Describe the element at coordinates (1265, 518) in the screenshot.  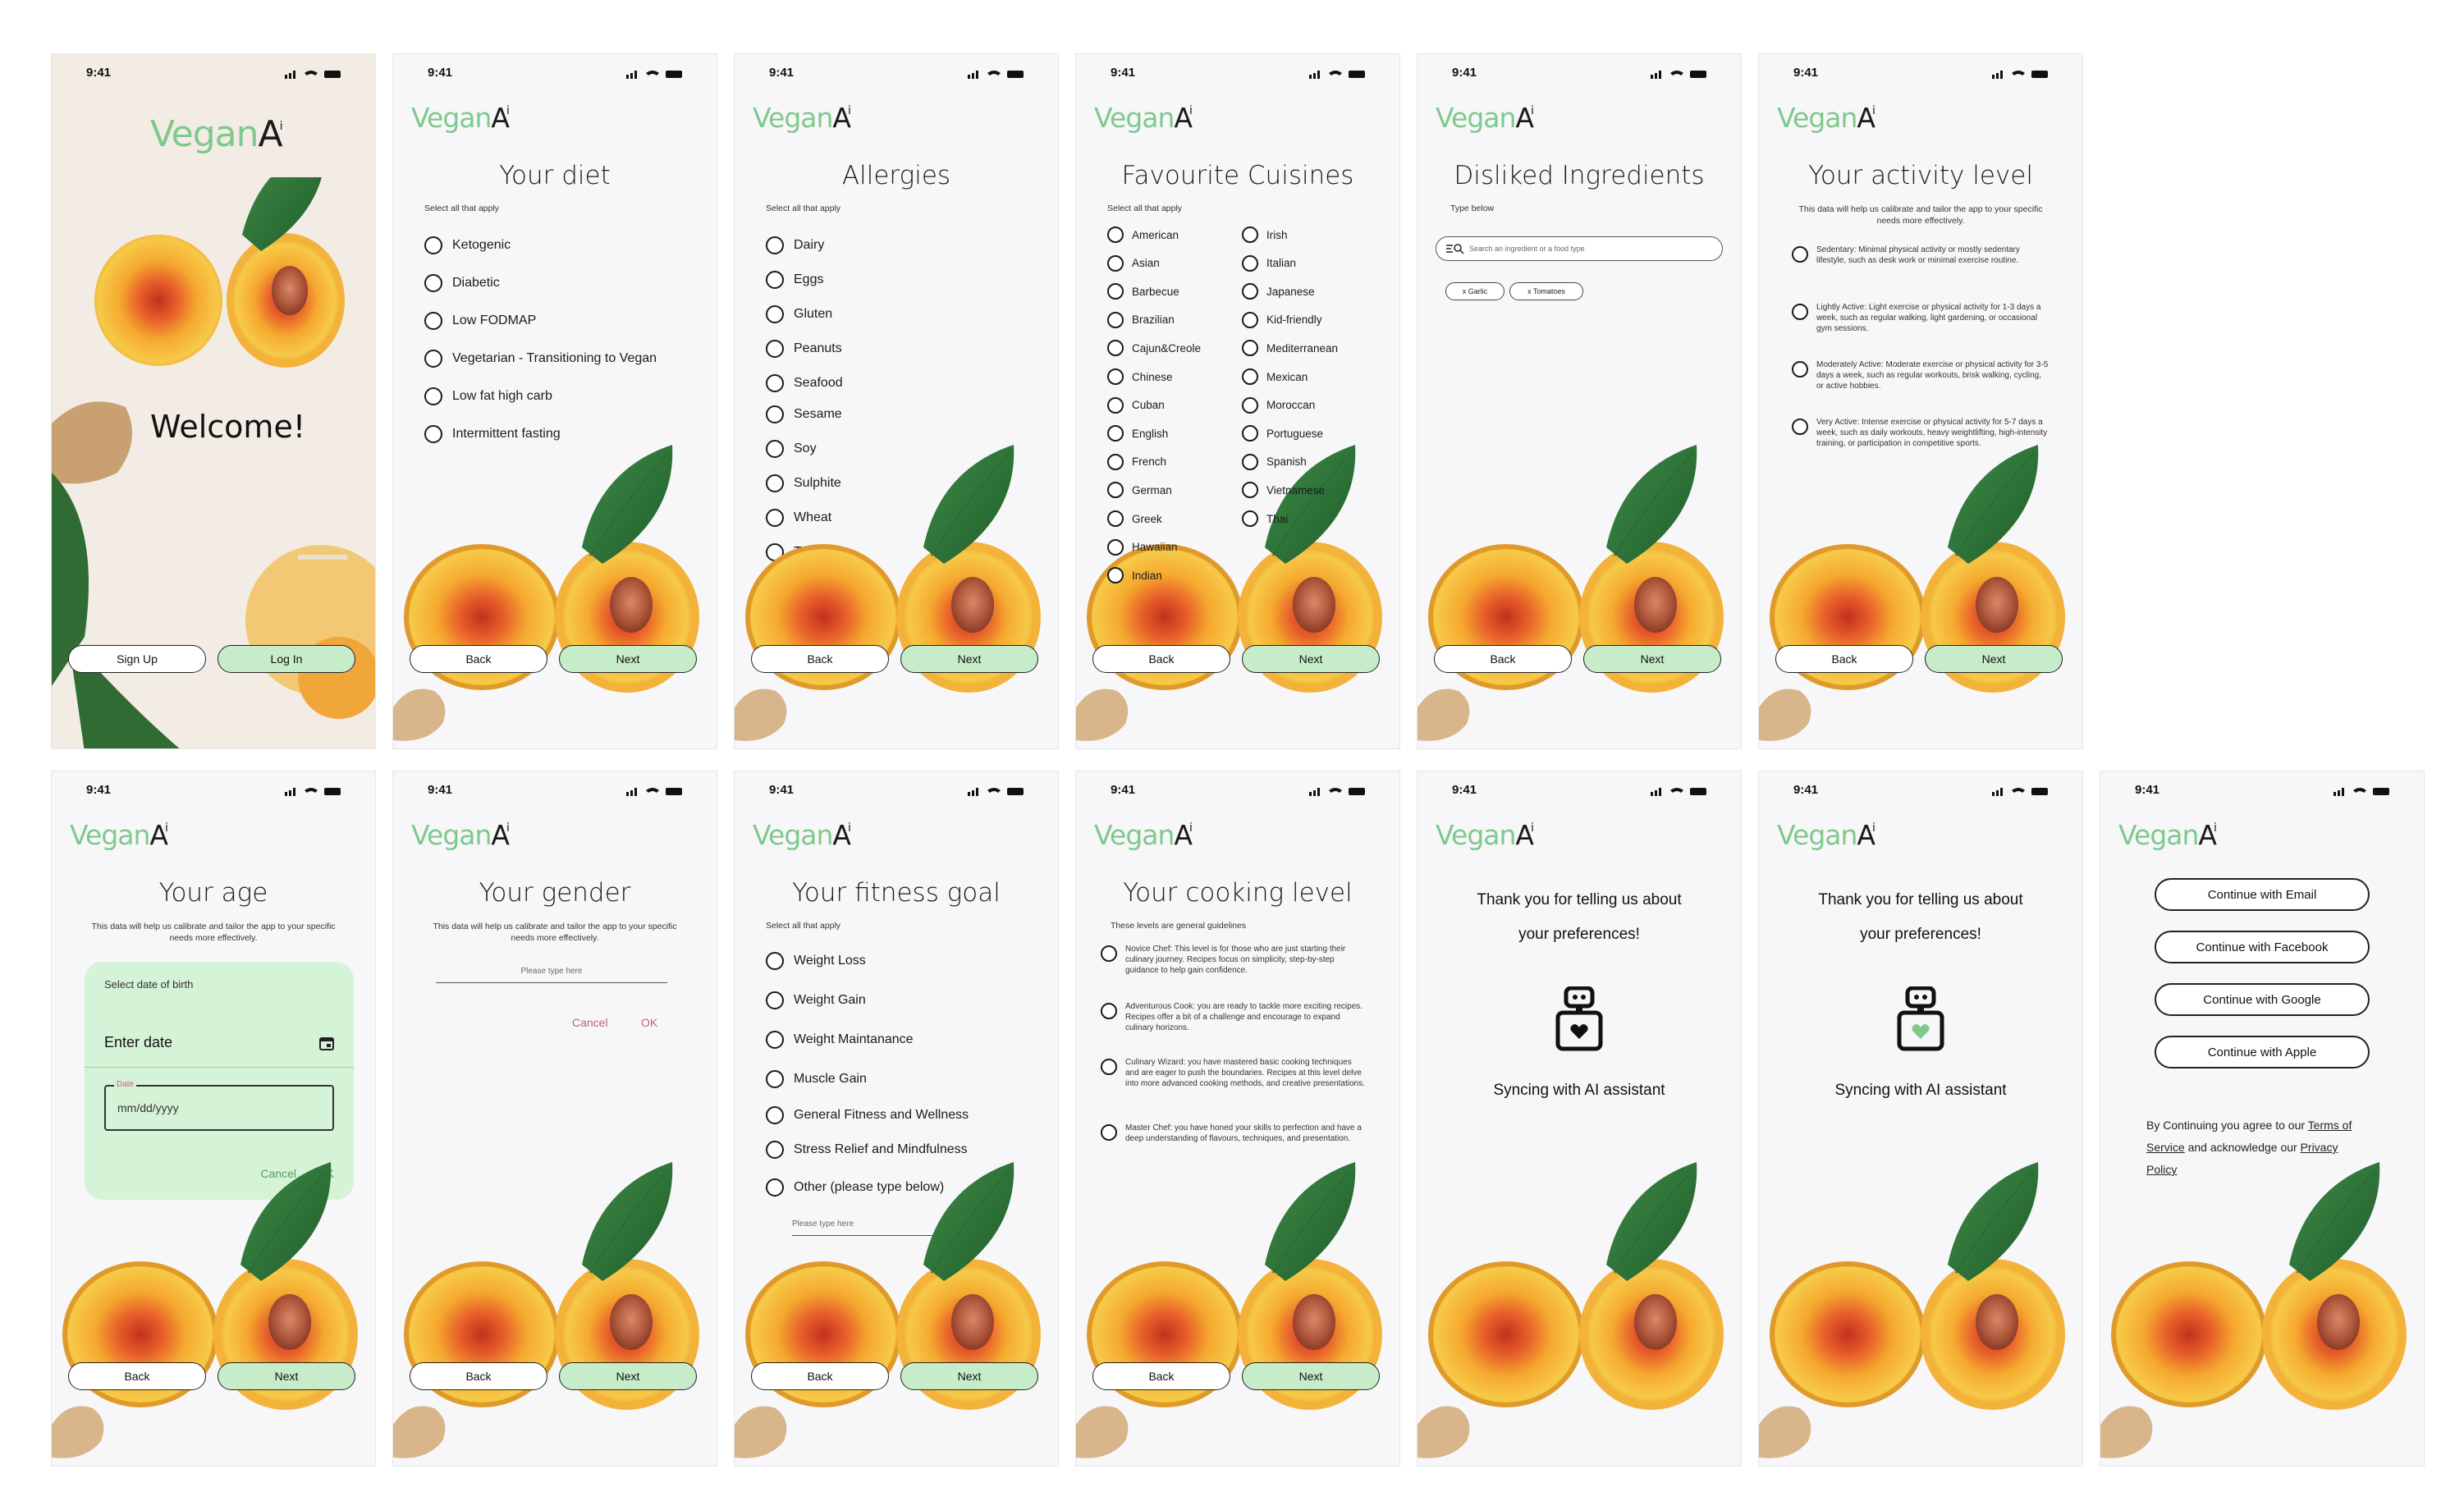
I see `cuisine-option: Thai` at that location.